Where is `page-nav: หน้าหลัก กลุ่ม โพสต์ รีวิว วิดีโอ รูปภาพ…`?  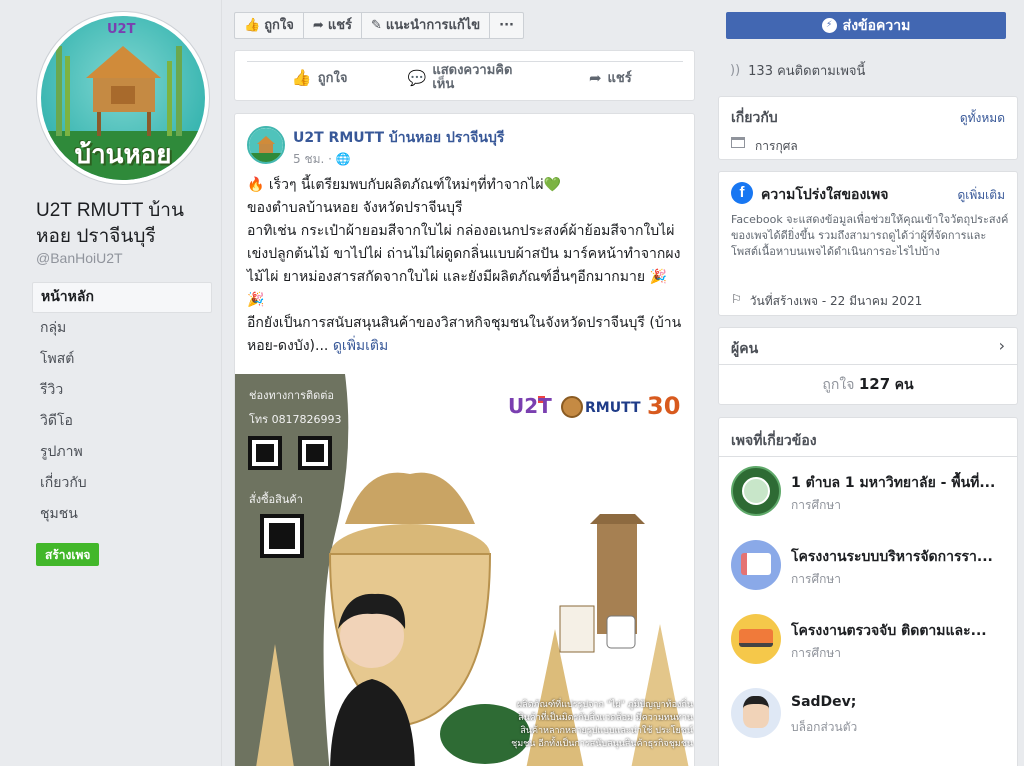
page-nav: หน้าหลัก กลุ่ม โพสต์ รีวิว วิดีโอ รูปภาพ… is located at coordinates (122, 406).